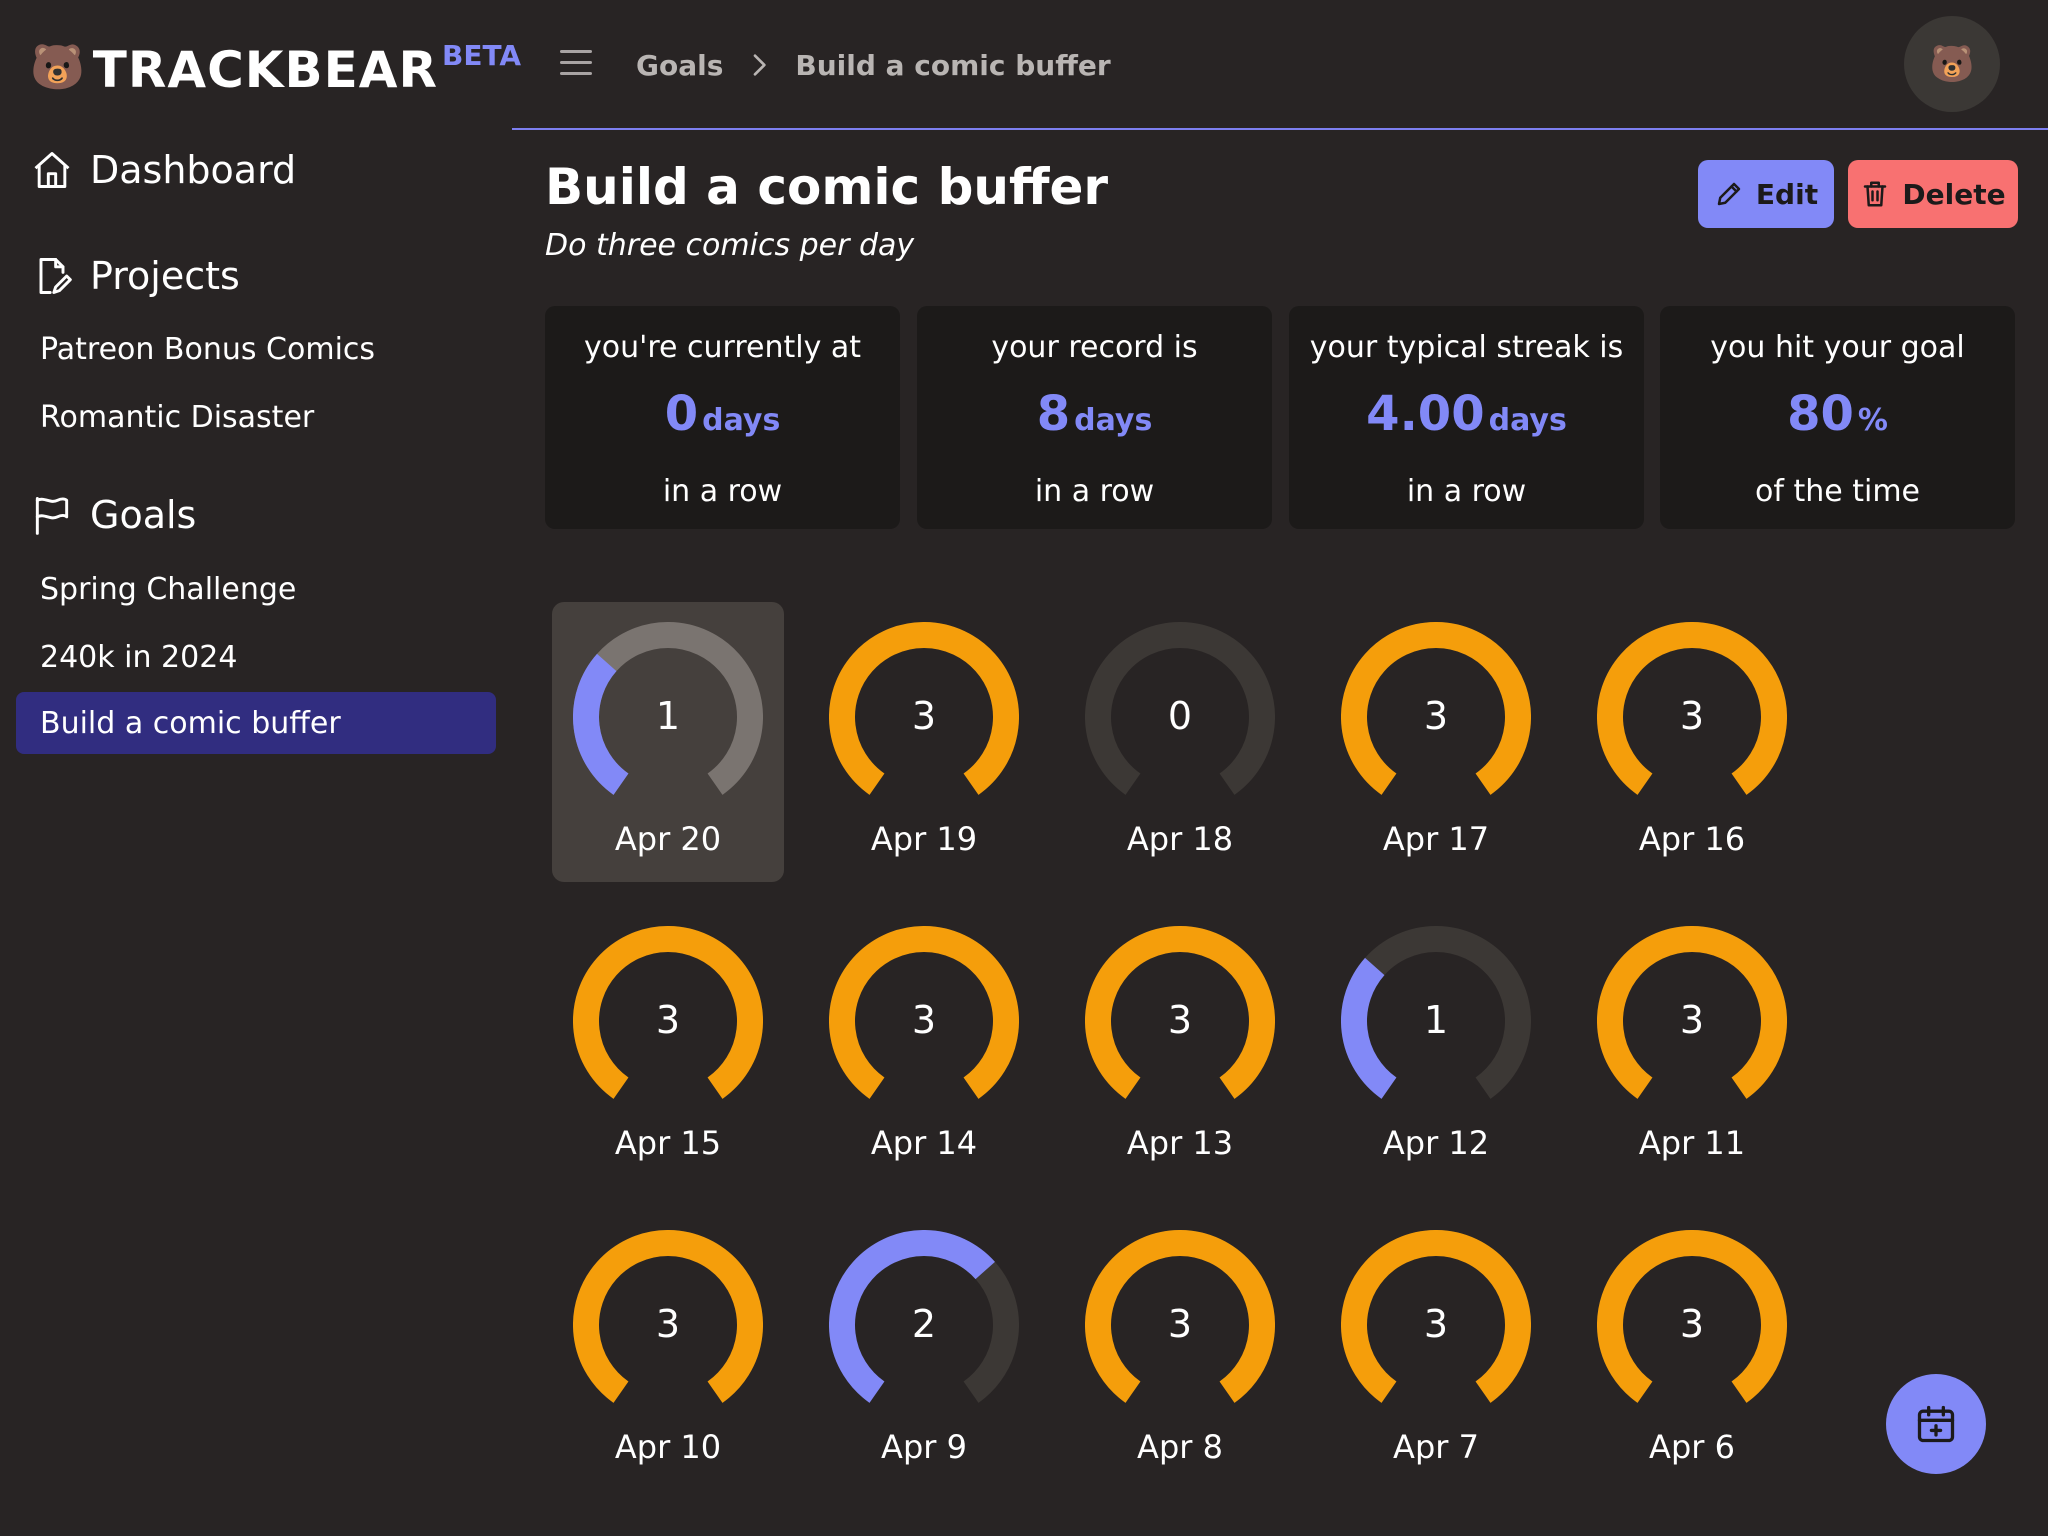 The image size is (2048, 1536). Describe the element at coordinates (1692, 839) in the screenshot. I see `day-date: Apr 16` at that location.